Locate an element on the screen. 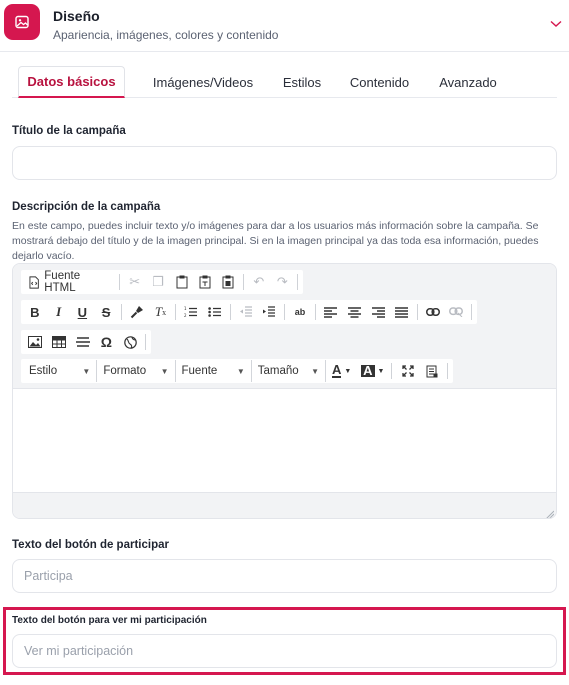  paste-word-icon is located at coordinates (228, 282).